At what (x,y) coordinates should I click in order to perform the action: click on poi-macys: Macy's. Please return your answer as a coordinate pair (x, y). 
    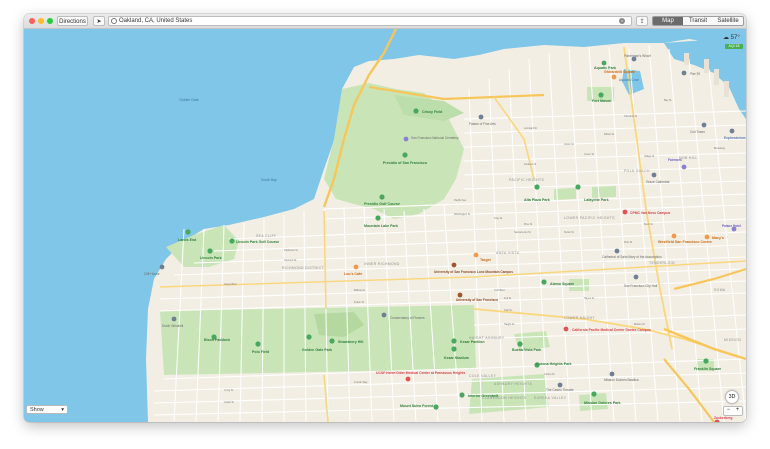
    Looking at the image, I should click on (718, 238).